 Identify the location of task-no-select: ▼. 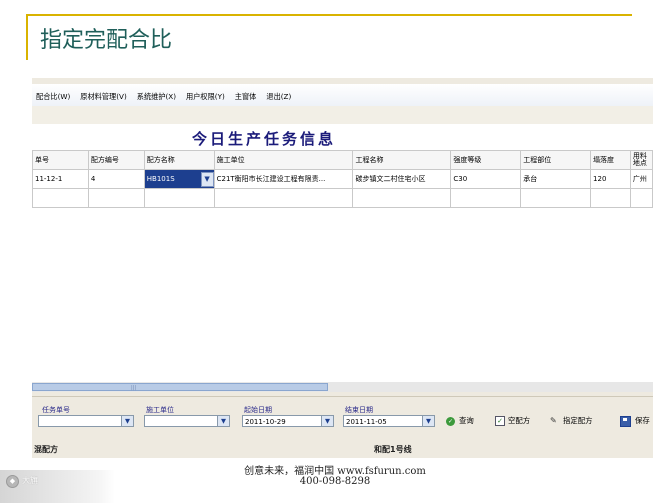
(86, 421).